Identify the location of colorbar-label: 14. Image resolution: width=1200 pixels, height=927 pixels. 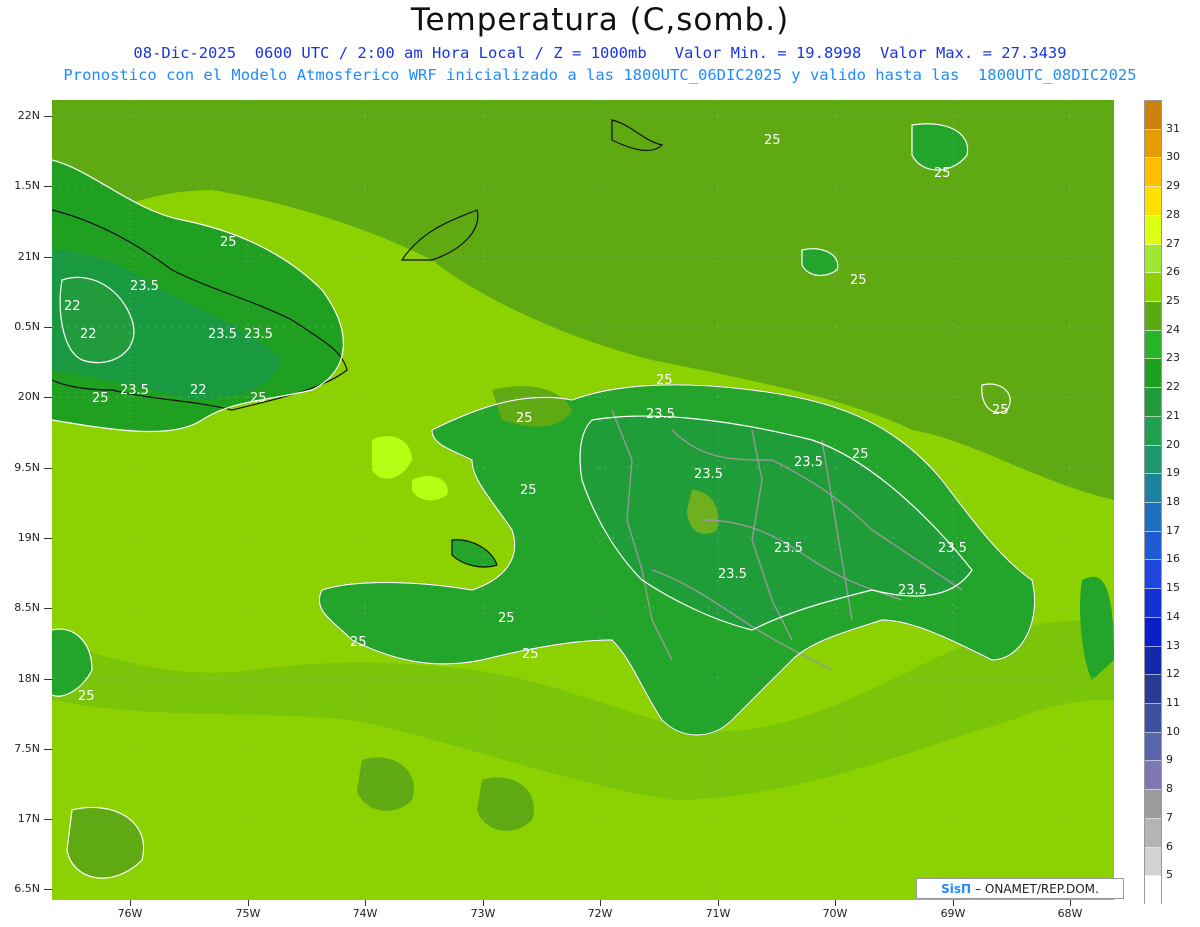
(1173, 616).